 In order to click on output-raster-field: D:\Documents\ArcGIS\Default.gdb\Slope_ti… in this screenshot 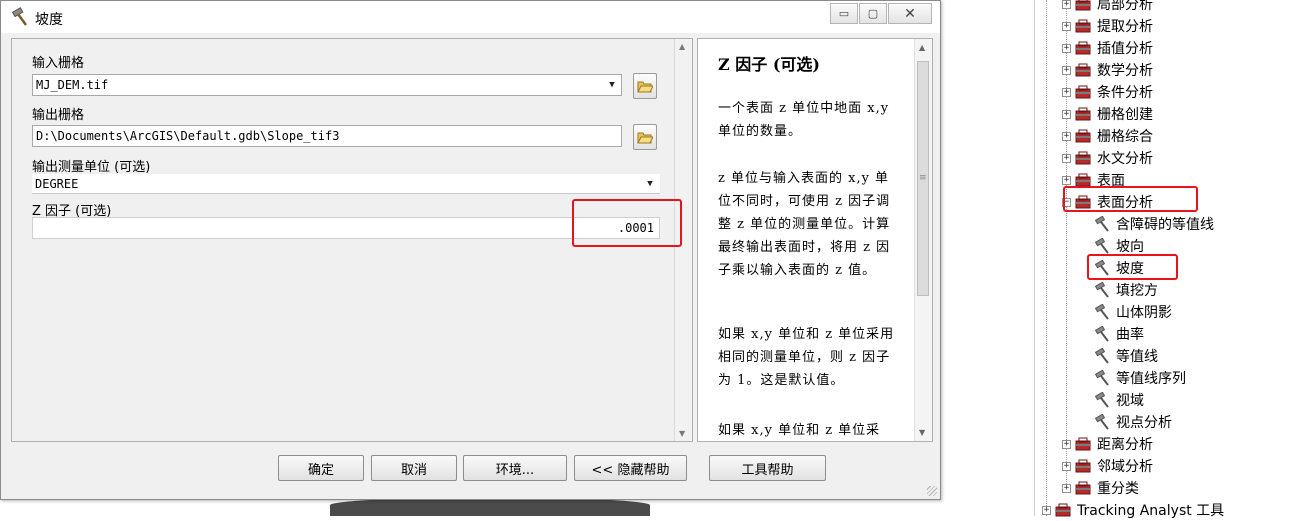, I will do `click(327, 136)`.